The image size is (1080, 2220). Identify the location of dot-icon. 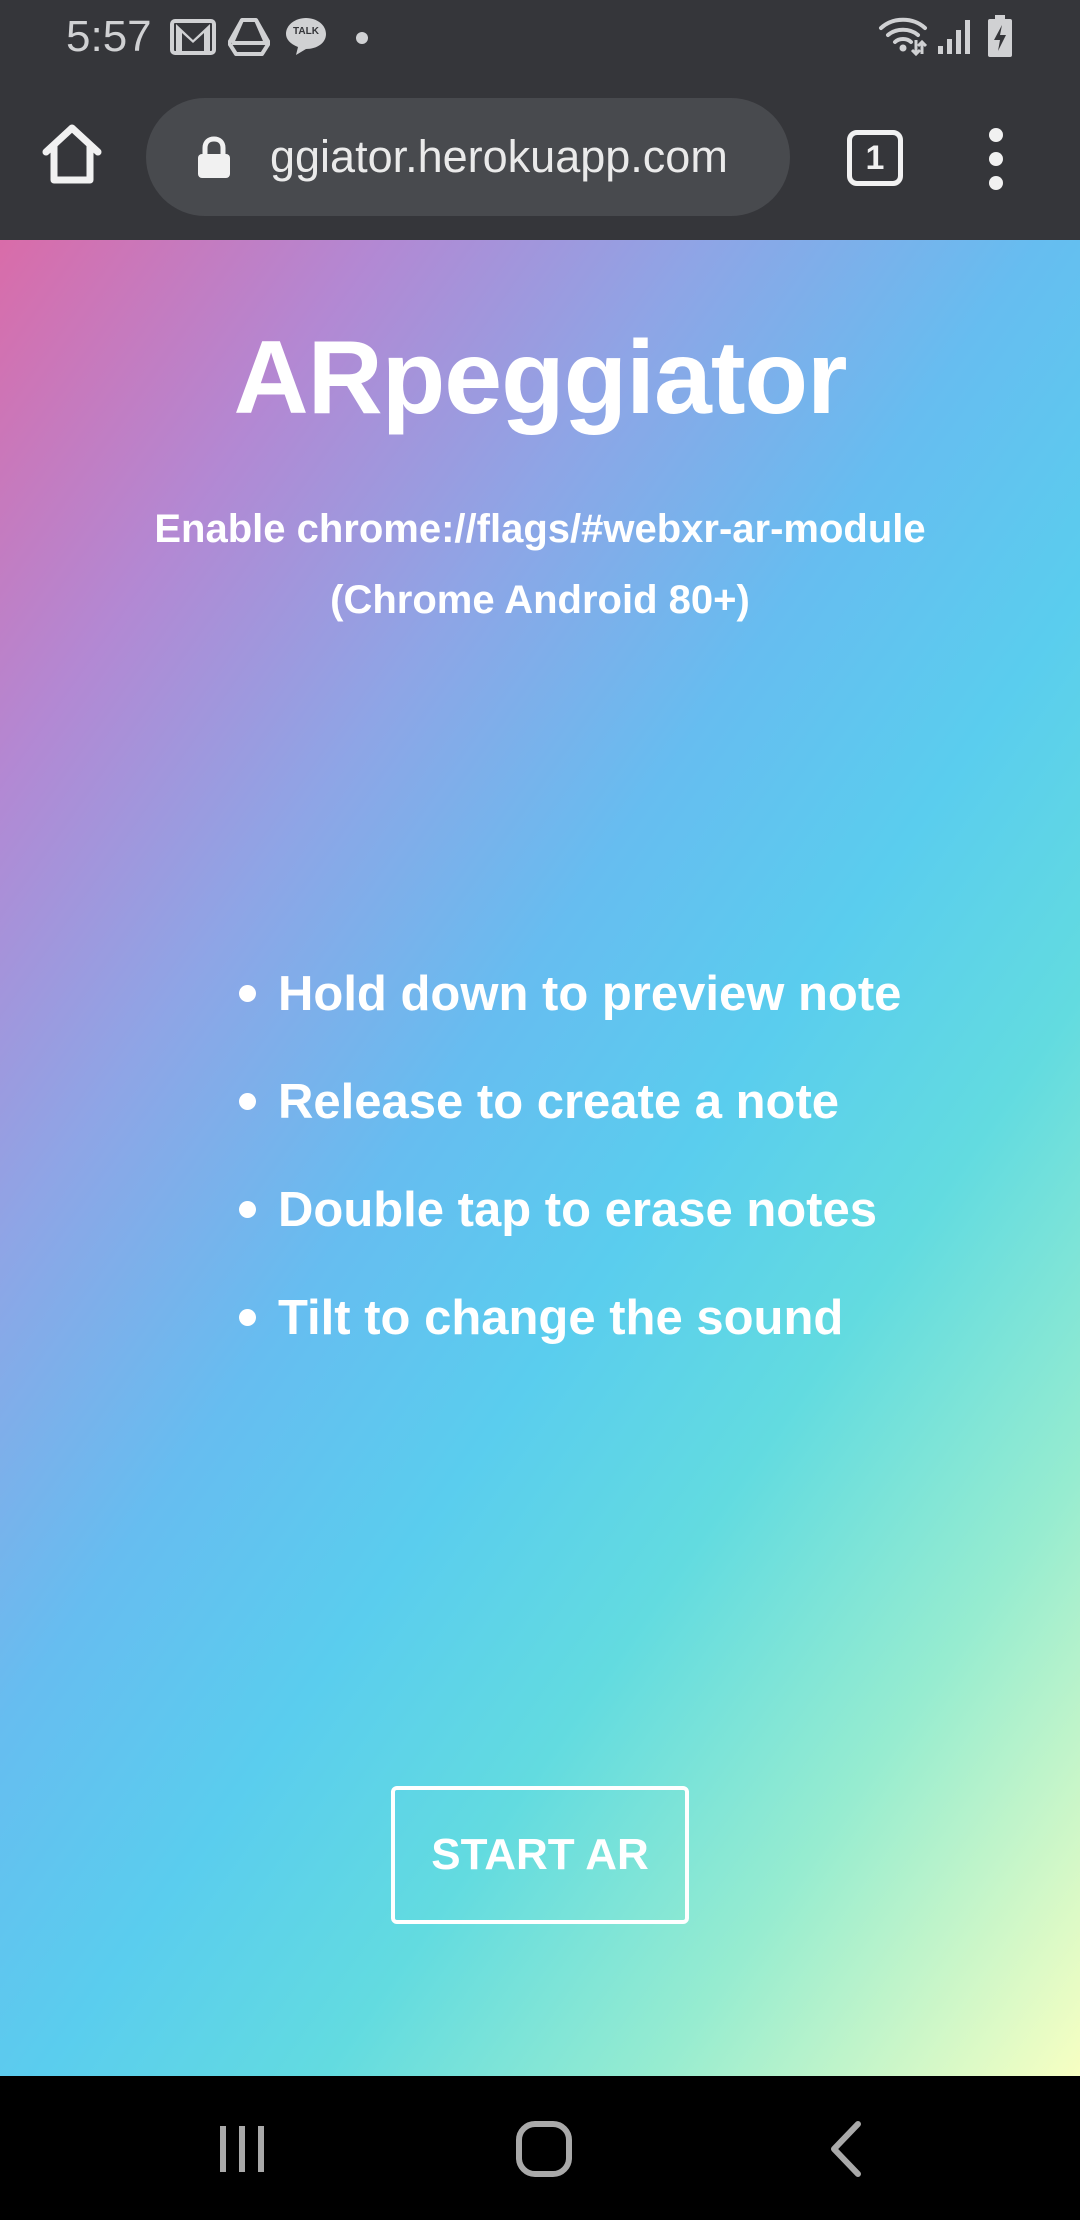
(362, 38).